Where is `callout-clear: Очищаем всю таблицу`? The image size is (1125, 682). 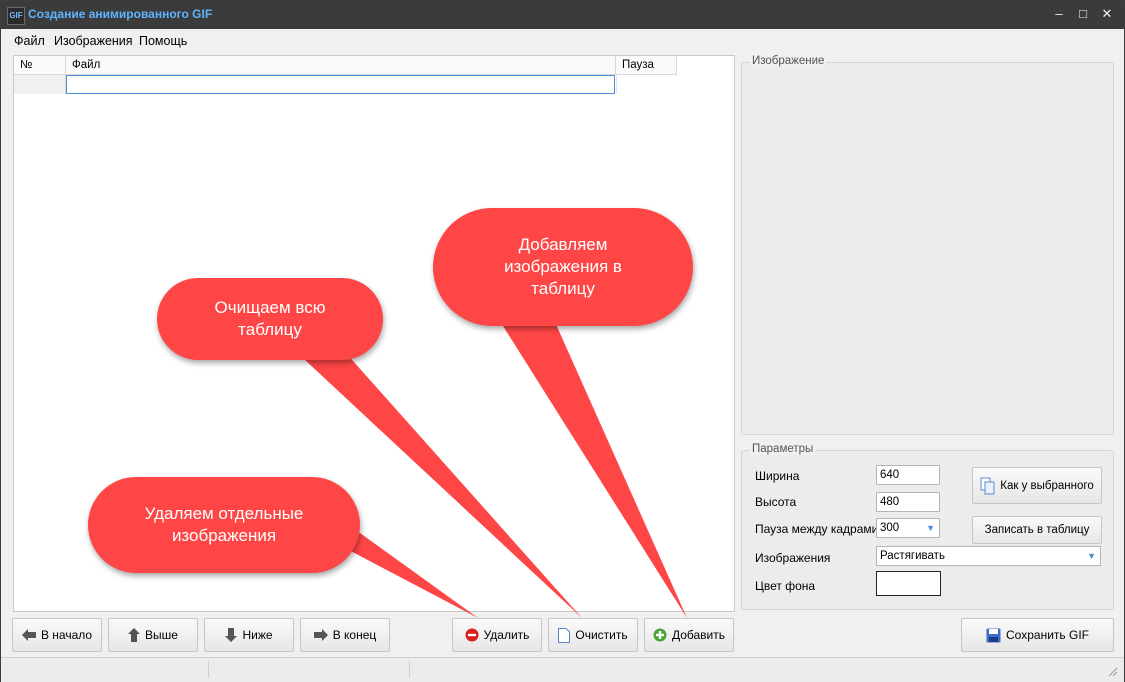 callout-clear: Очищаем всю таблицу is located at coordinates (270, 319).